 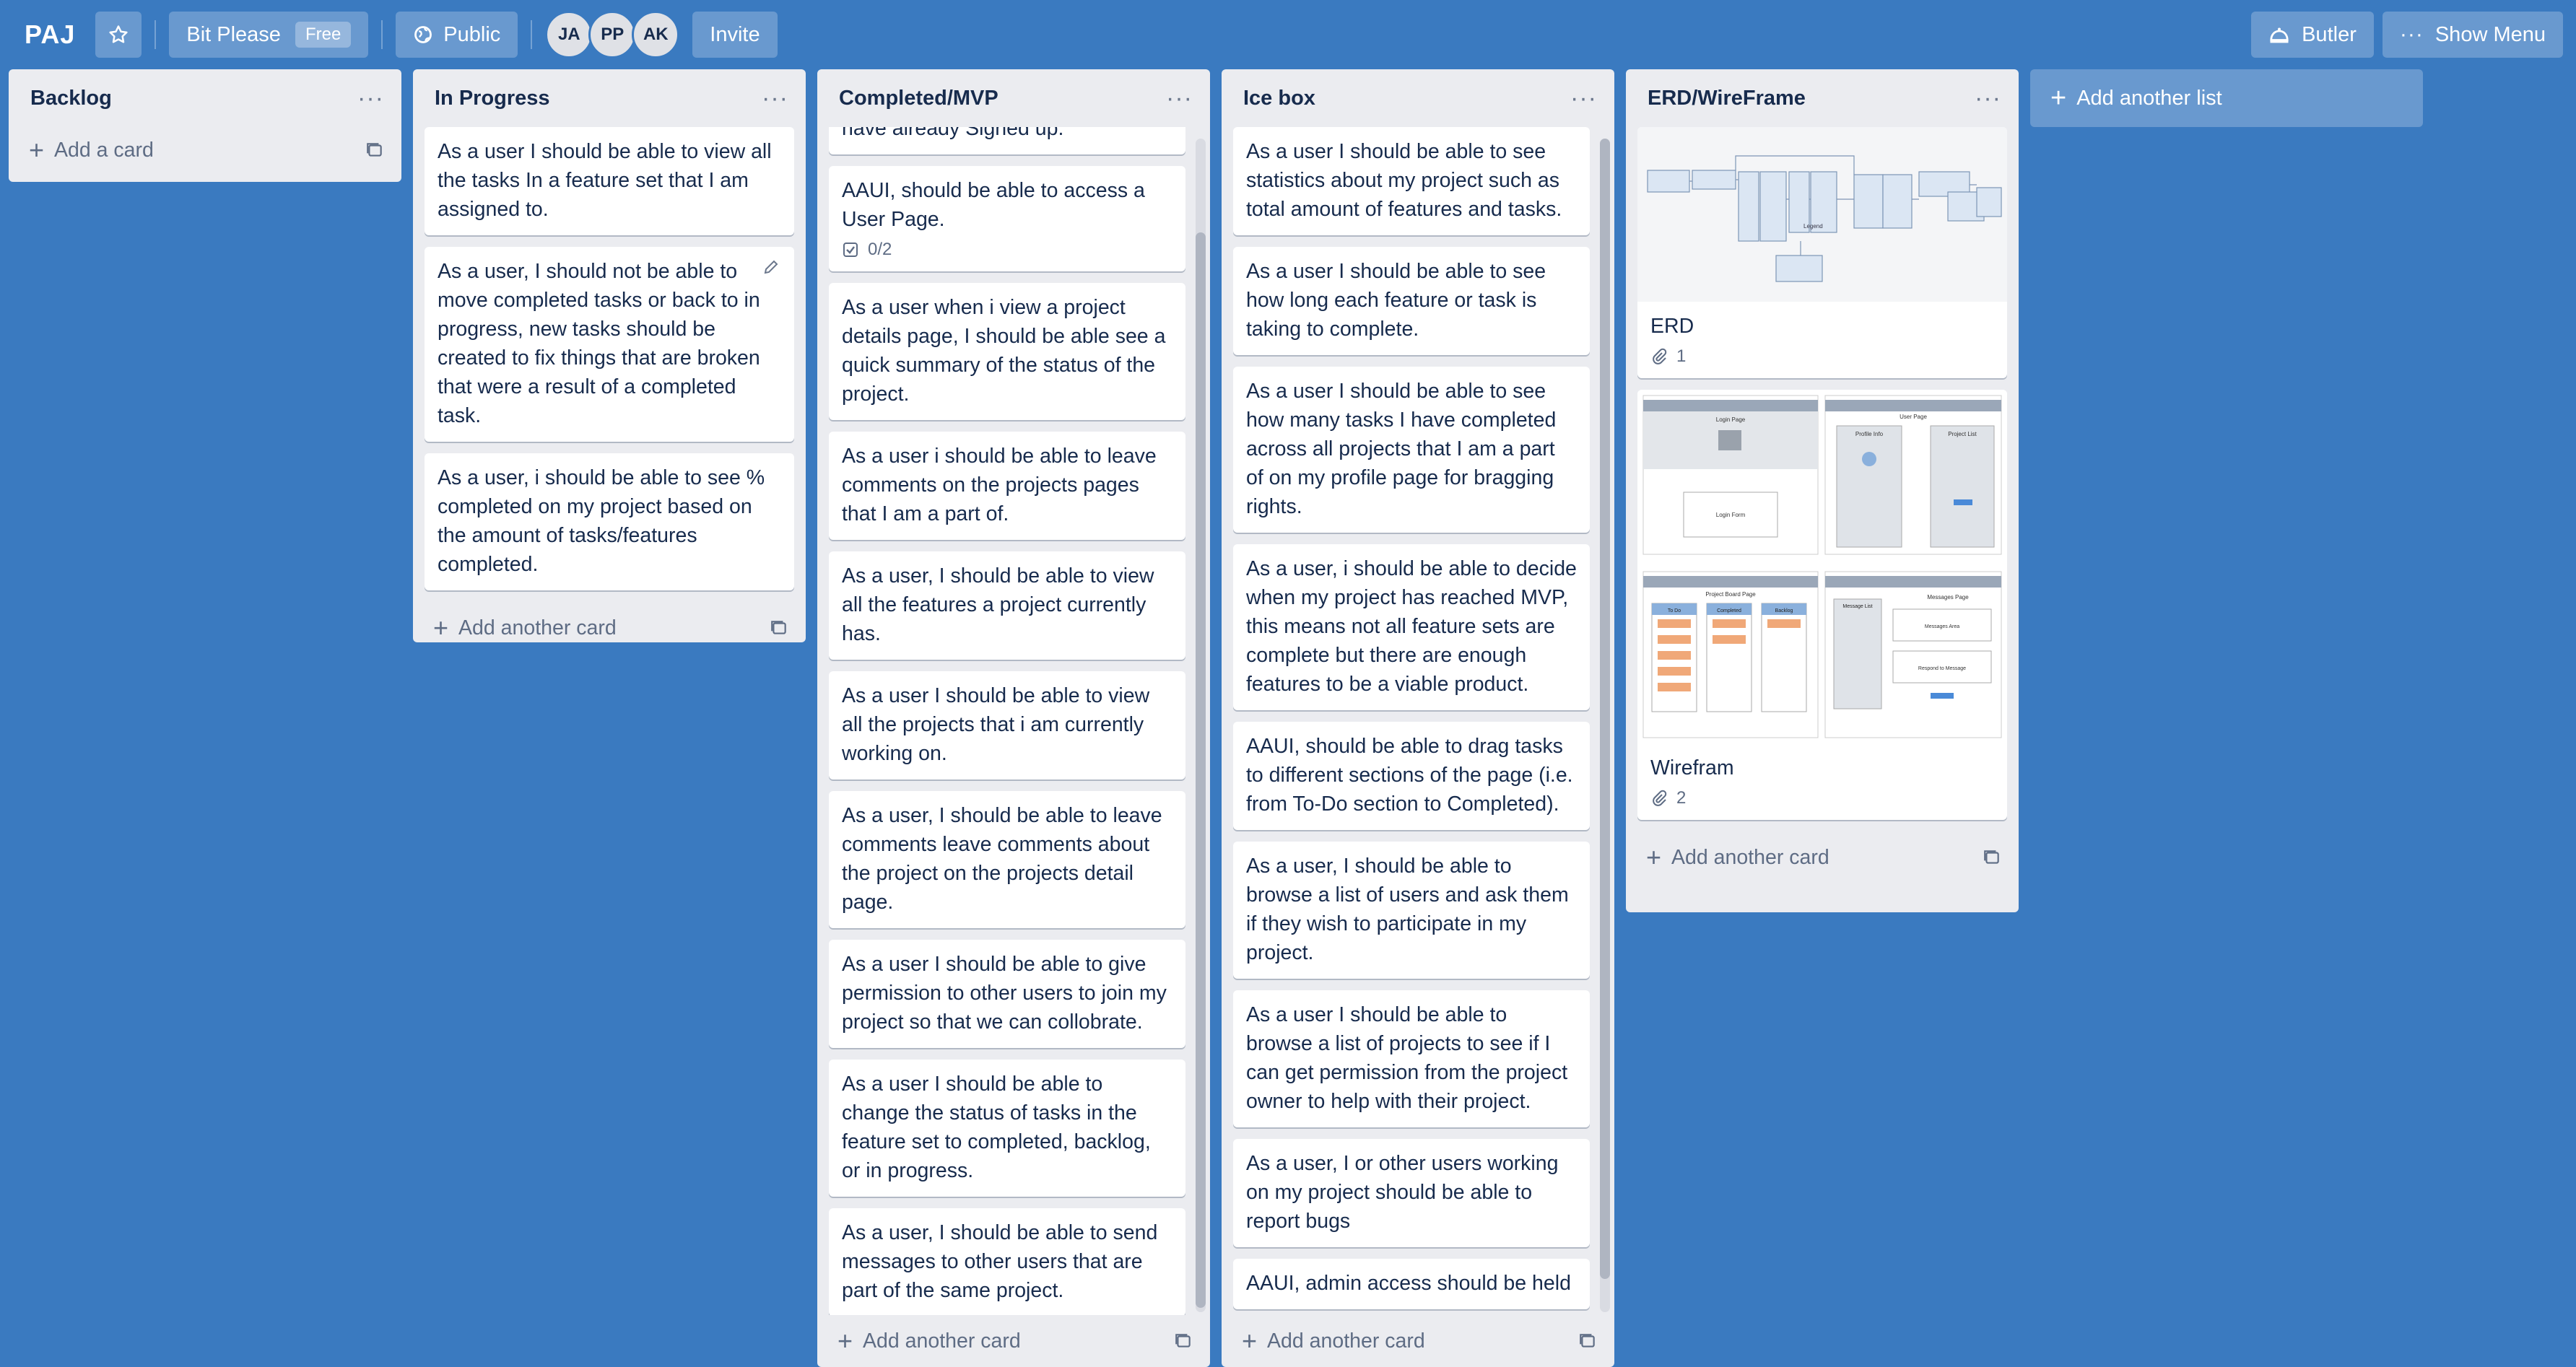 I want to click on wf-profile-info-label: Profile Info, so click(x=1869, y=434).